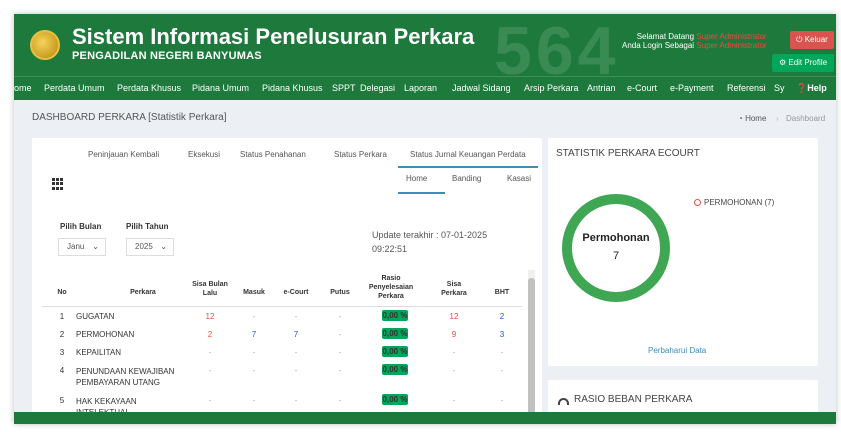 Image resolution: width=841 pixels, height=432 pixels. Describe the element at coordinates (62, 334) in the screenshot. I see `row-no: 2` at that location.